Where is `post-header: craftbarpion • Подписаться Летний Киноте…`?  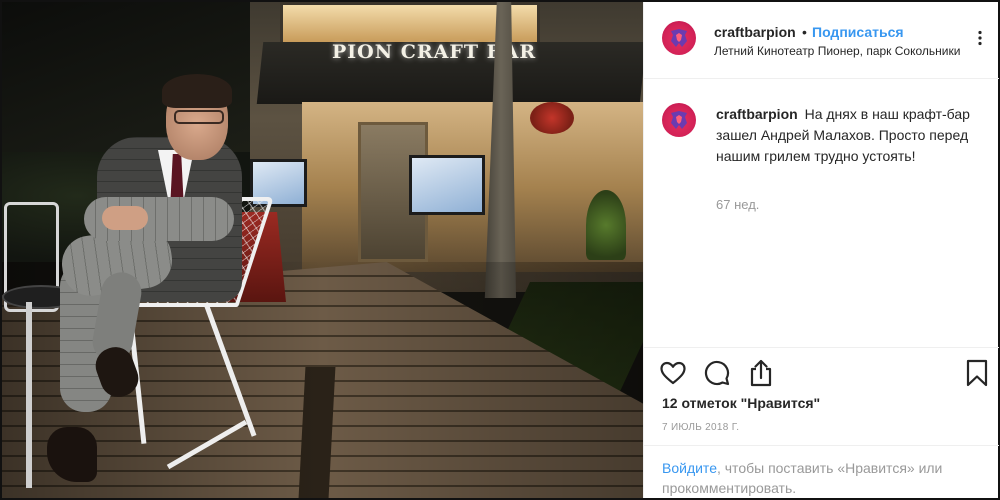 post-header: craftbarpion • Подписаться Летний Киноте… is located at coordinates (821, 40).